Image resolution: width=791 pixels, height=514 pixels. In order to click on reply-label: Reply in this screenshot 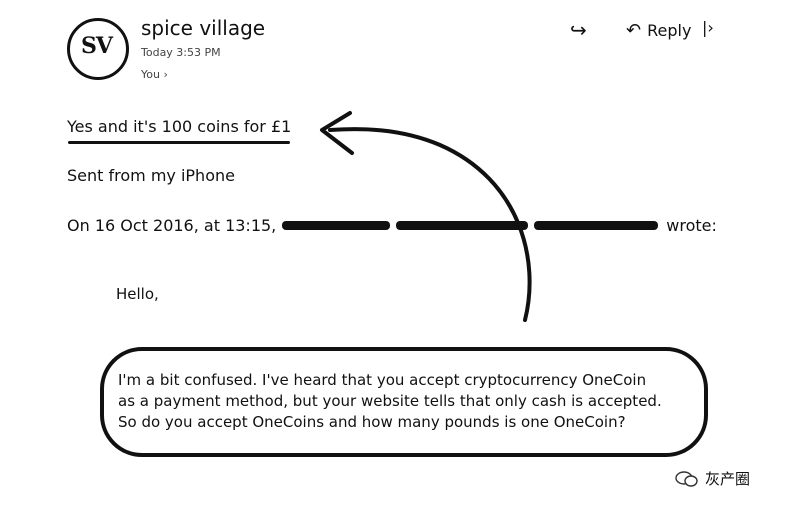, I will do `click(669, 30)`.